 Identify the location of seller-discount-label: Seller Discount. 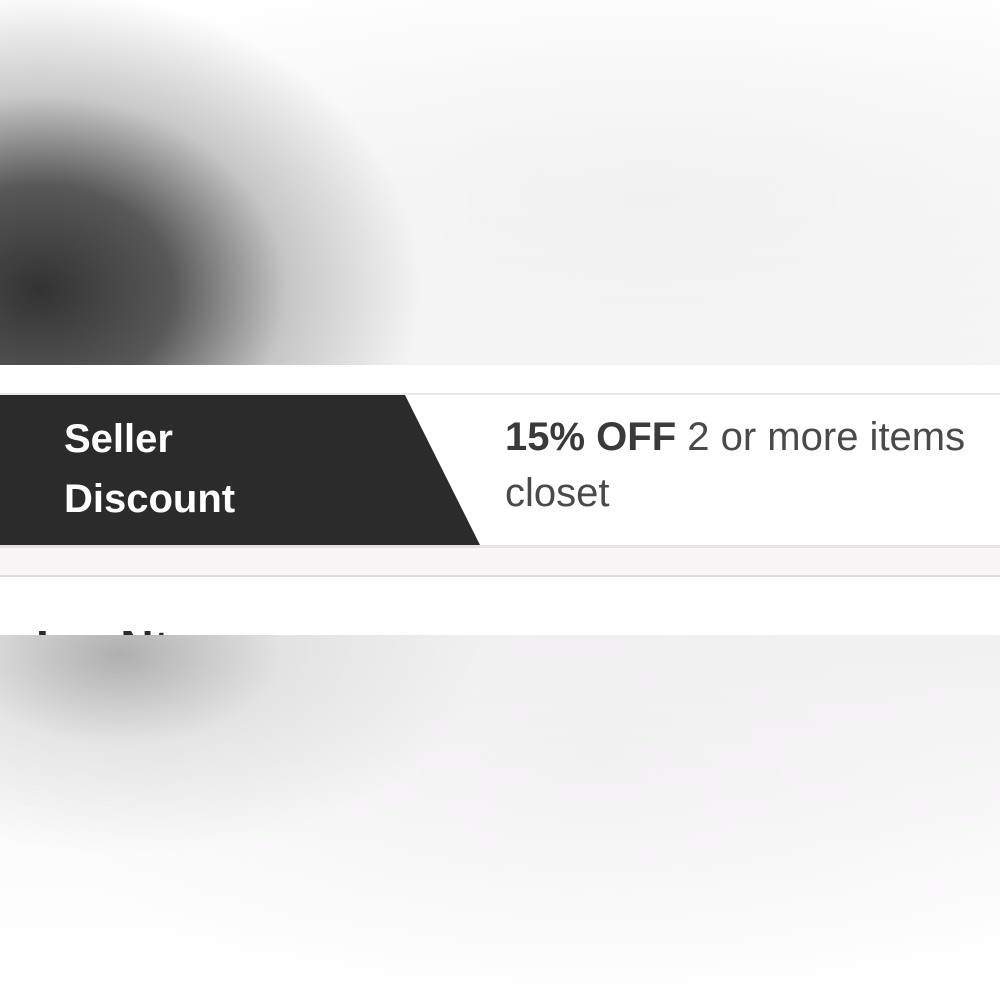
(214, 469).